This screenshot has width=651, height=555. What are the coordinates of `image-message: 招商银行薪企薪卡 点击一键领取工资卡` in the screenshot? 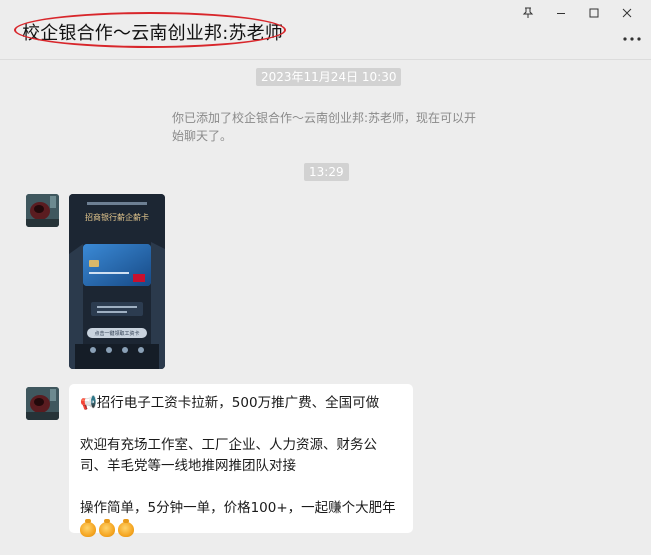 It's located at (117, 281).